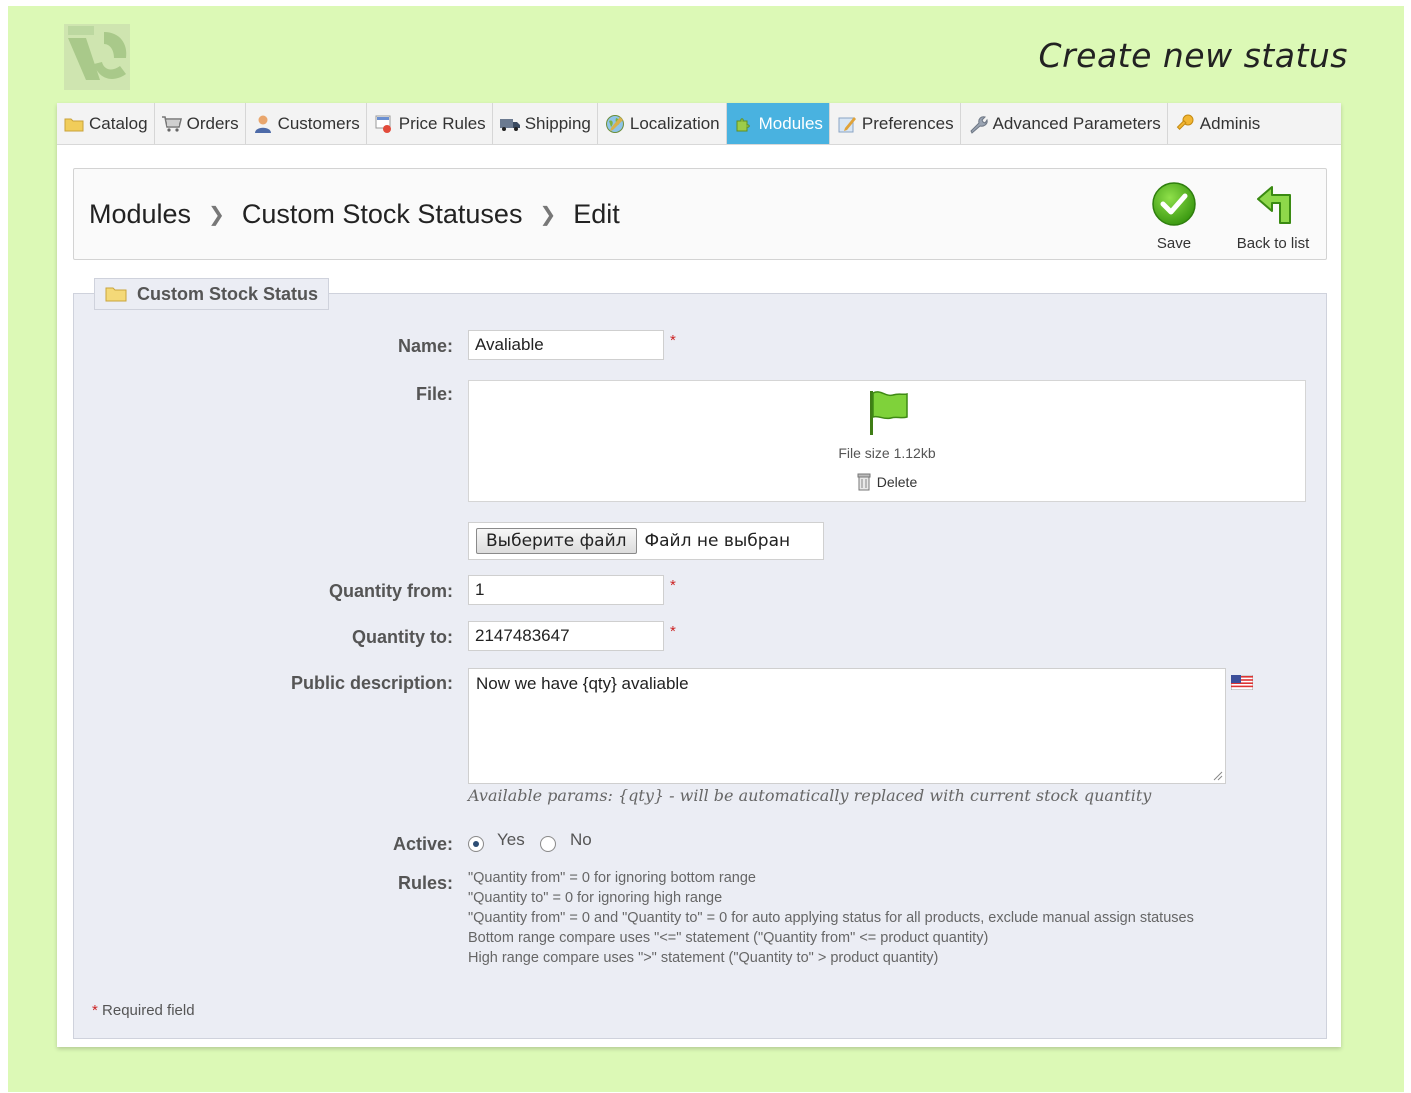 The height and width of the screenshot is (1093, 1411). Describe the element at coordinates (1174, 243) in the screenshot. I see `save-label: Save` at that location.